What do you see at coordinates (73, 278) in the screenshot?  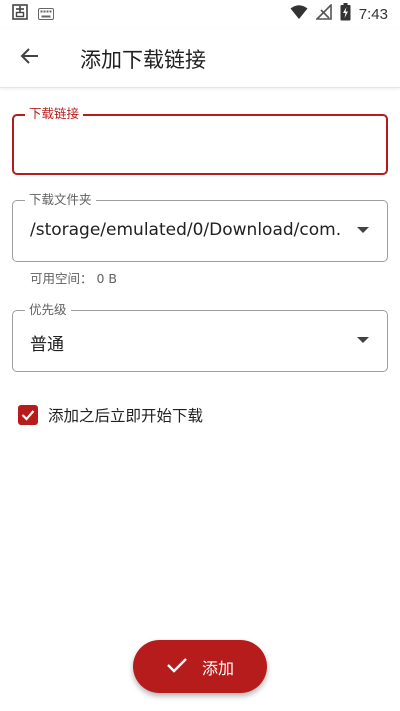 I see `free-space-text: 可用空间： 0 B` at bounding box center [73, 278].